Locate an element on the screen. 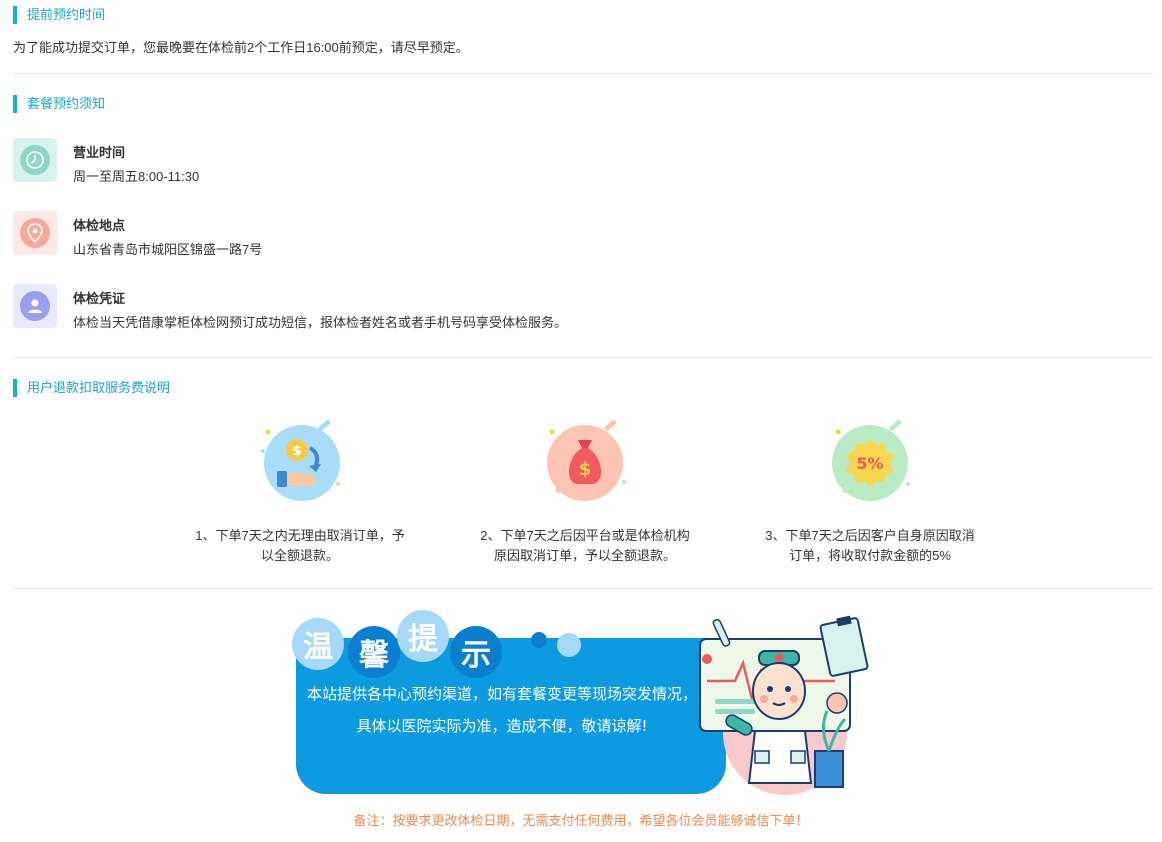 The height and width of the screenshot is (842, 1162). voucher-icon-box is located at coordinates (35, 306).